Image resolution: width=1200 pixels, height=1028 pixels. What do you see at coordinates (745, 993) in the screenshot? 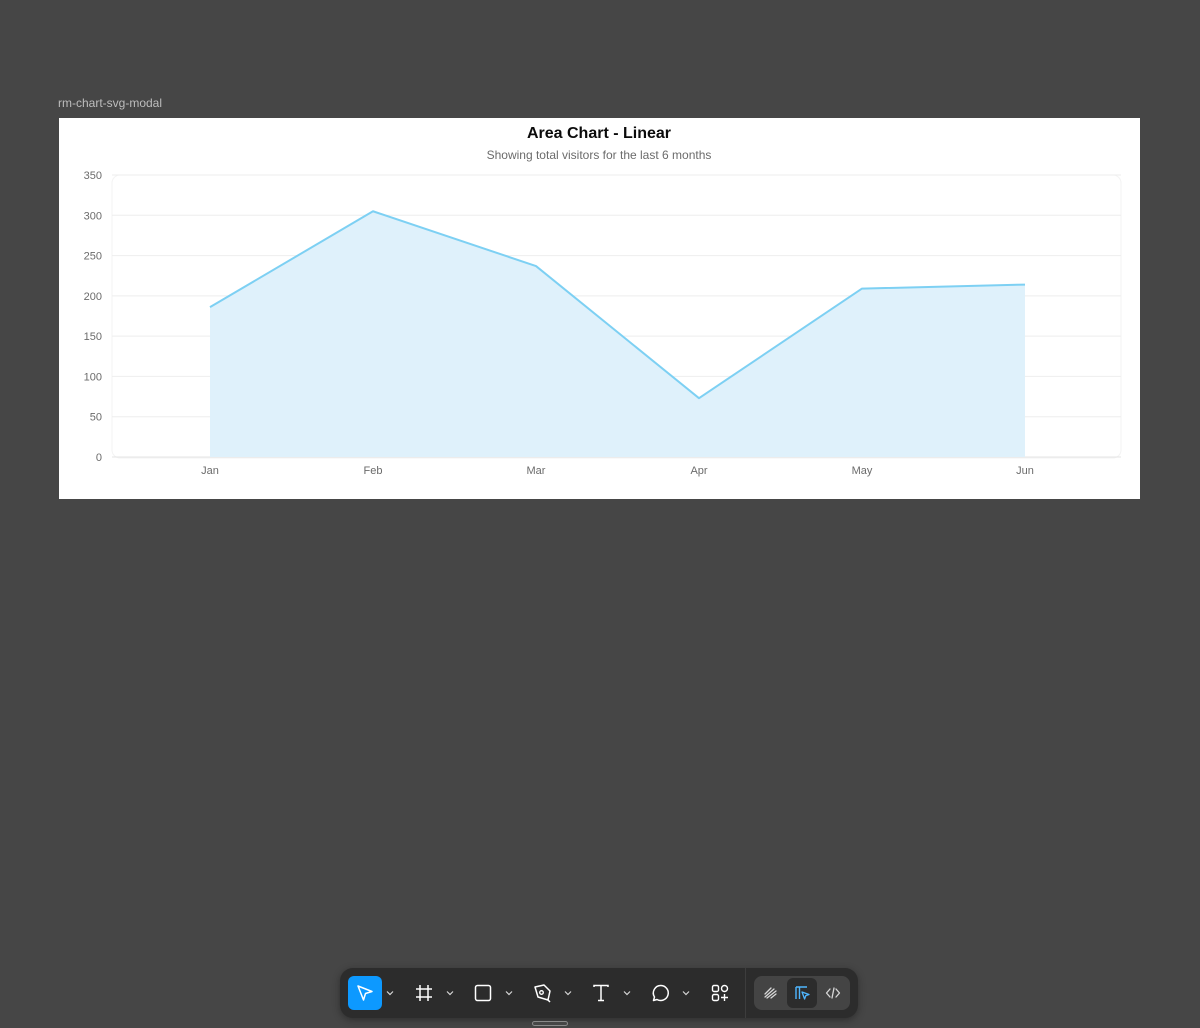
I see `toolbar-divider` at bounding box center [745, 993].